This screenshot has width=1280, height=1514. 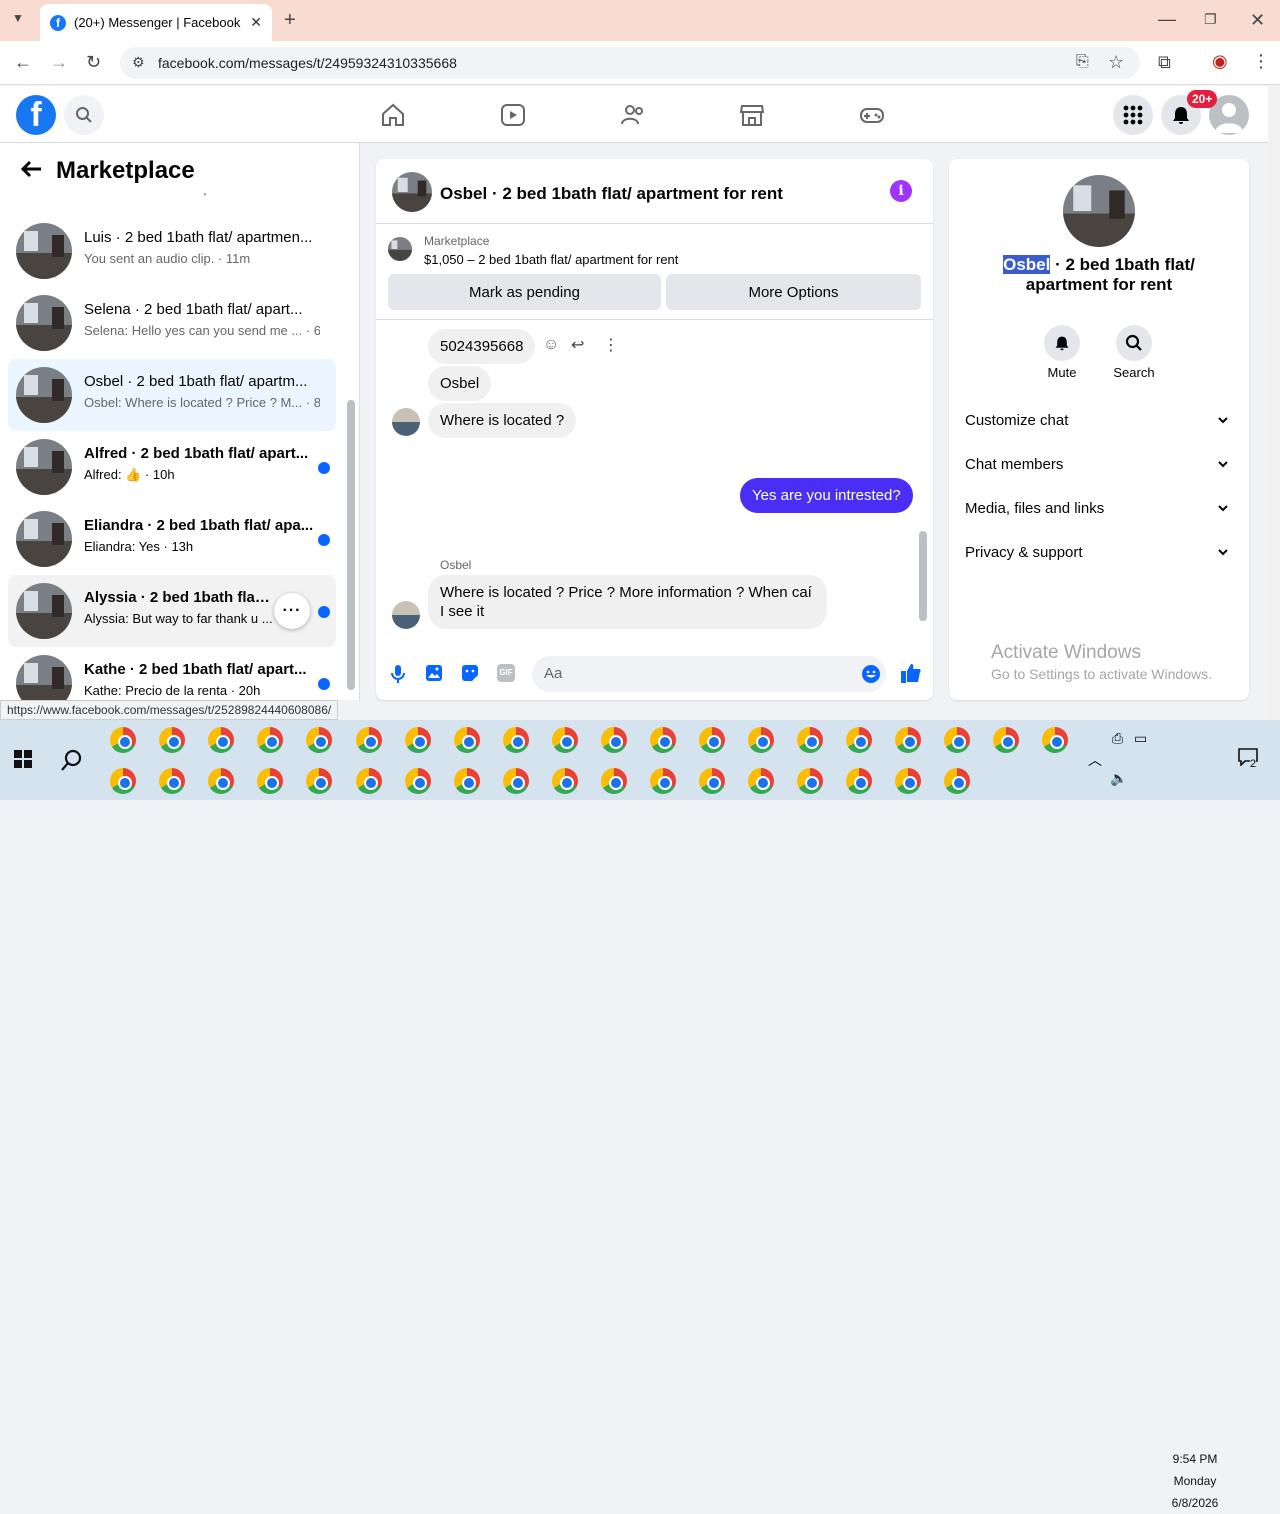 I want to click on media-files-links-section: Media, files and links, so click(x=1100, y=508).